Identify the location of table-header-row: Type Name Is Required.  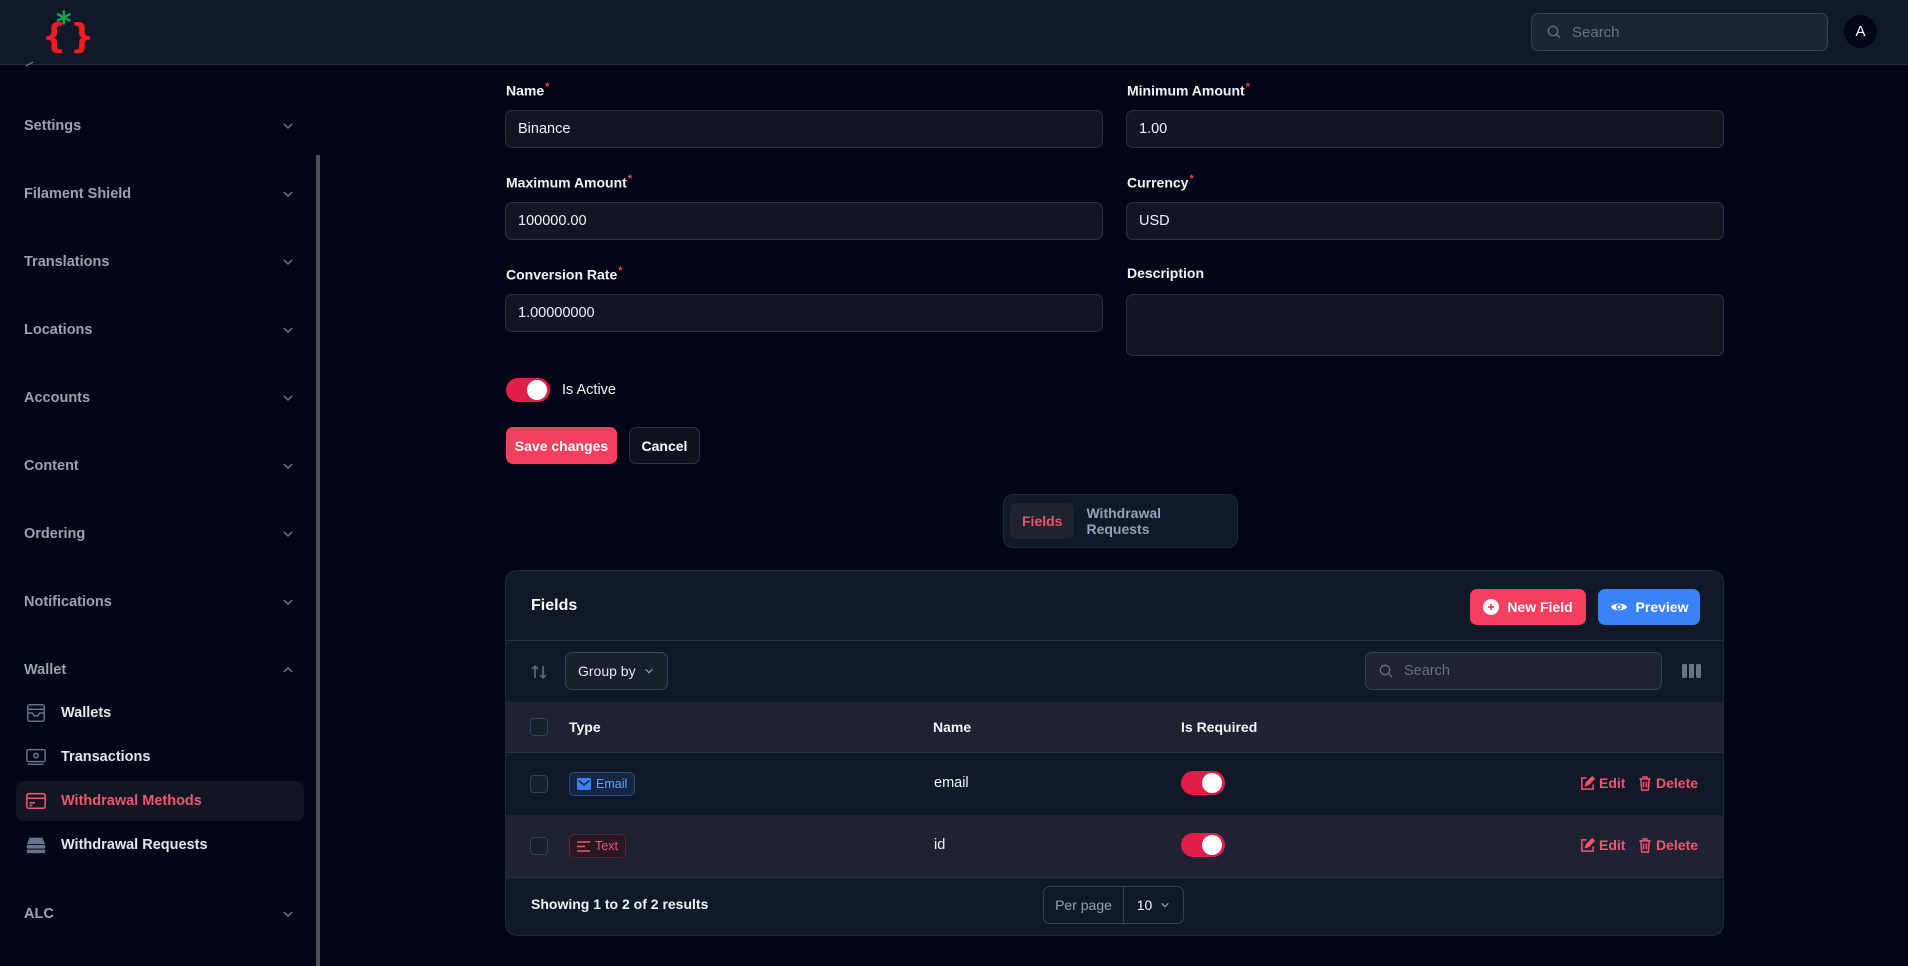
(1114, 727).